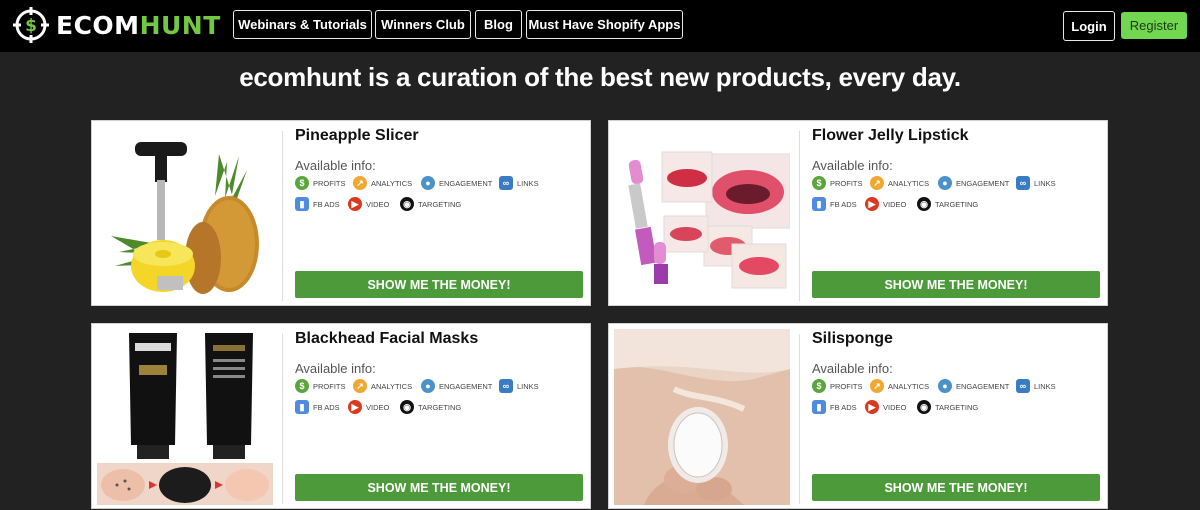  What do you see at coordinates (180, 25) in the screenshot?
I see `logo-text-hunt: HUNT` at bounding box center [180, 25].